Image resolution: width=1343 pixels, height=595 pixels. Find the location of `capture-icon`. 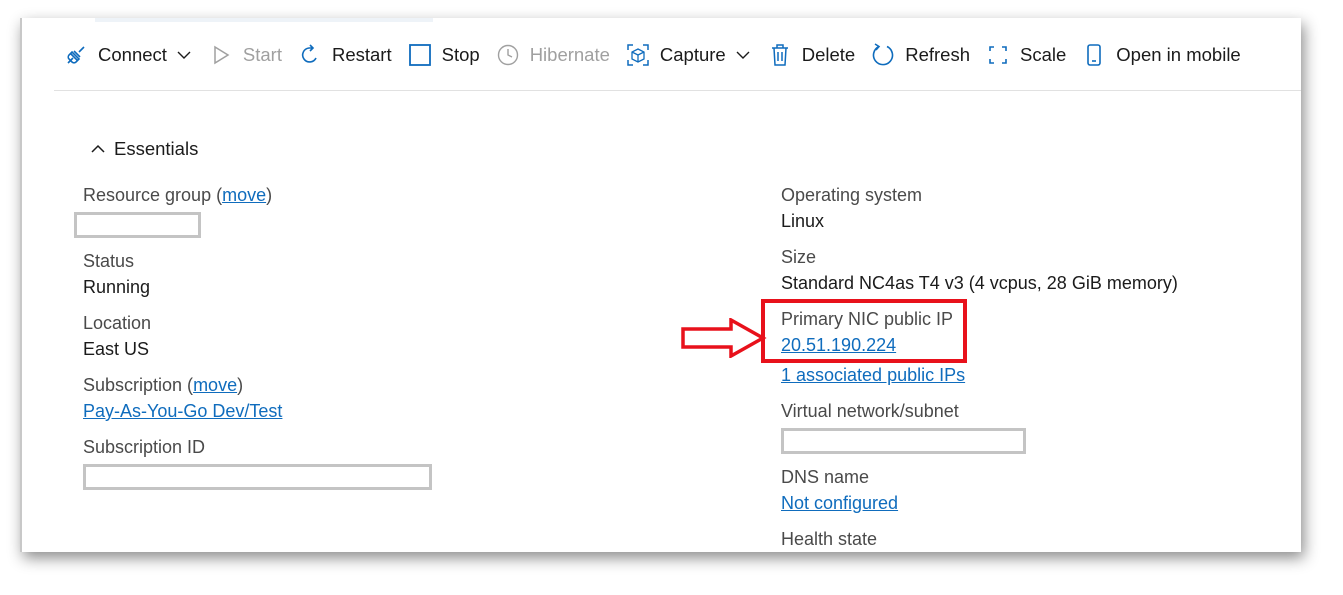

capture-icon is located at coordinates (638, 55).